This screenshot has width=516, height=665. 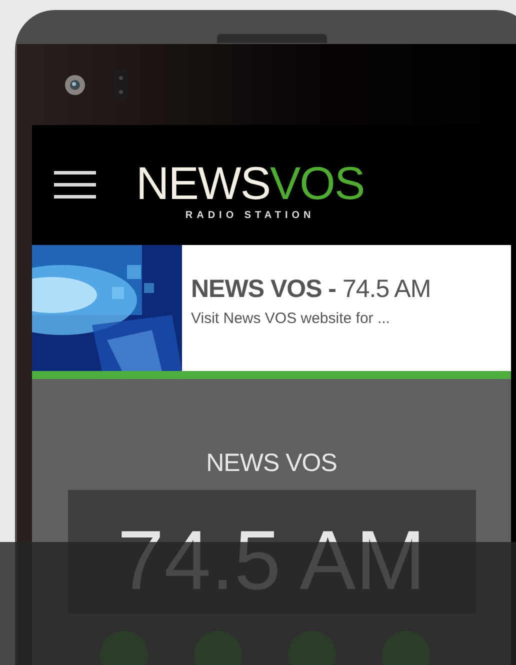 What do you see at coordinates (203, 182) in the screenshot?
I see `logo-text: NEWS` at bounding box center [203, 182].